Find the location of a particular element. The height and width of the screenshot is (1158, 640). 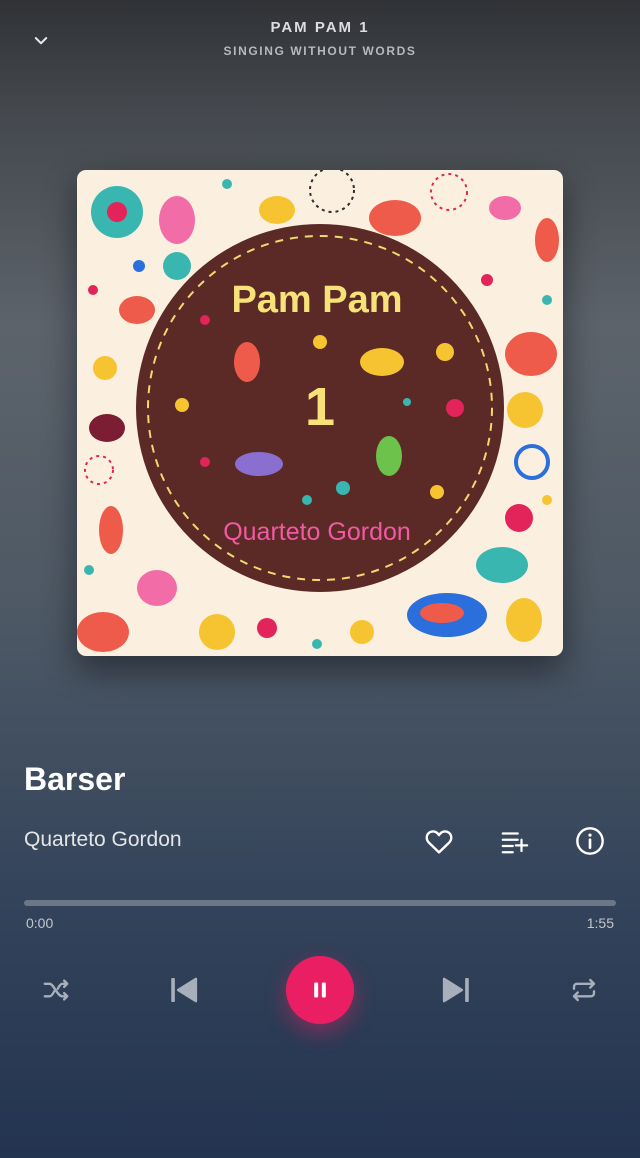

pause-icon is located at coordinates (320, 990).